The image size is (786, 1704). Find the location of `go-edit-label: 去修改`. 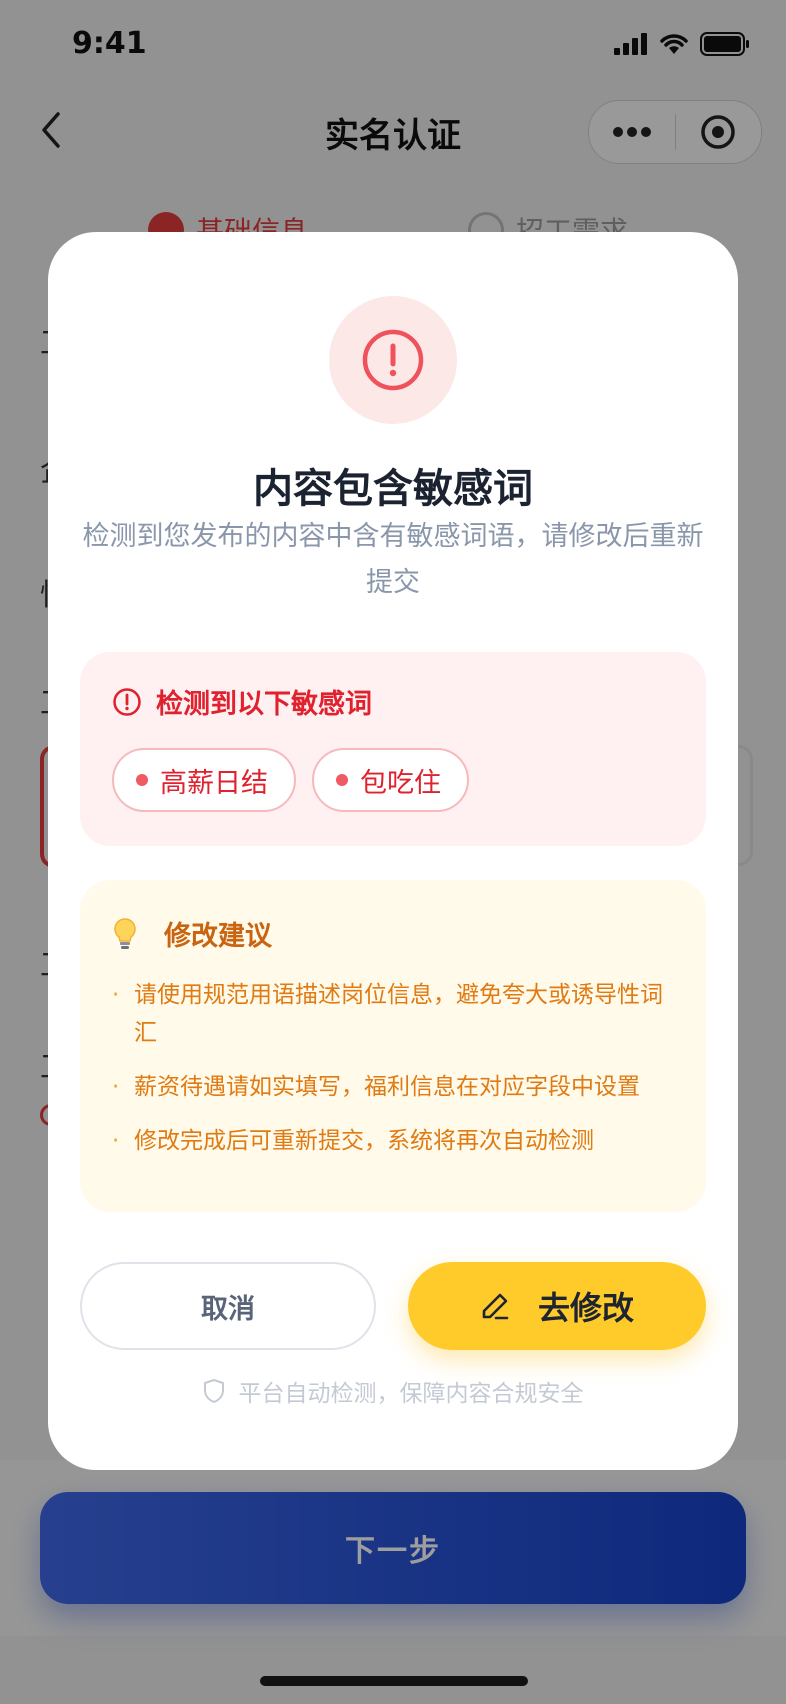

go-edit-label: 去修改 is located at coordinates (585, 1308).